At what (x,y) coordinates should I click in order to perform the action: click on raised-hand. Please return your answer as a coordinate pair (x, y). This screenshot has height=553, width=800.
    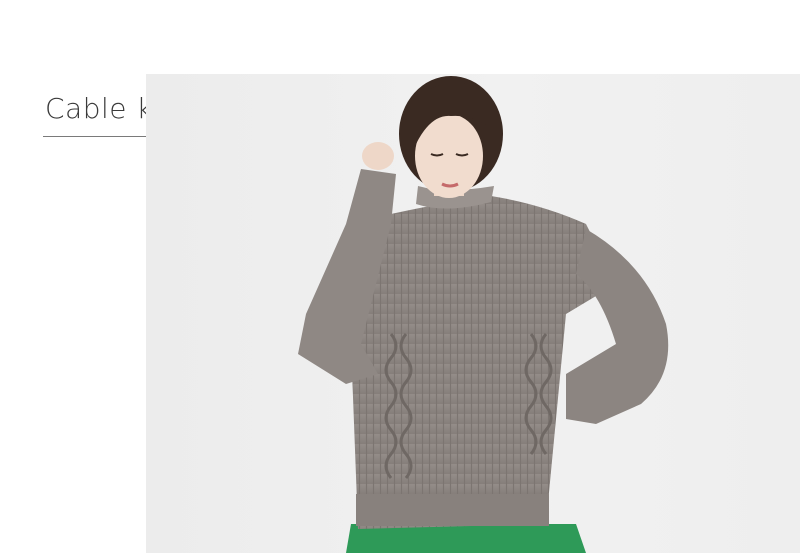
    Looking at the image, I should click on (378, 156).